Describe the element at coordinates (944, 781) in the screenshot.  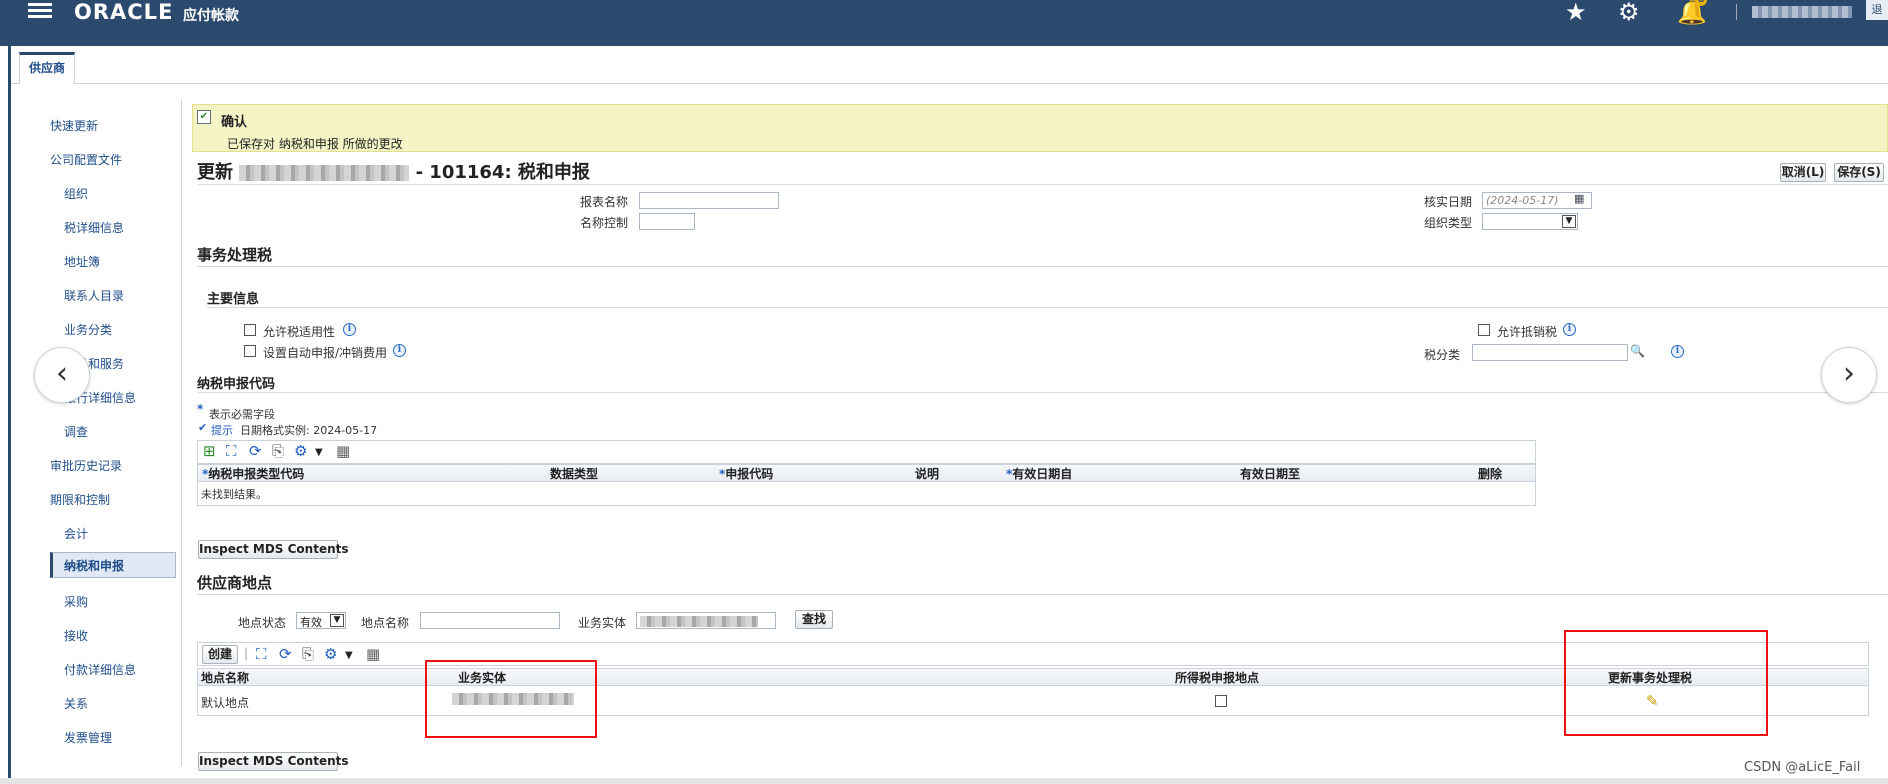
I see `horizontal-scrollbar` at that location.